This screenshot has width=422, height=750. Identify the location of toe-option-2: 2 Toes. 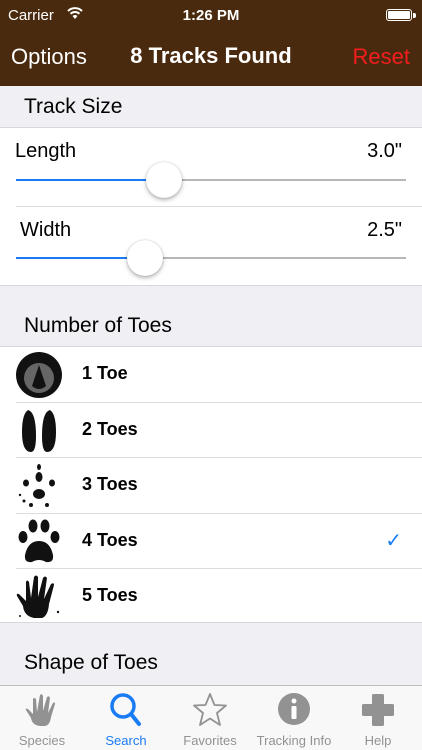
(211, 430).